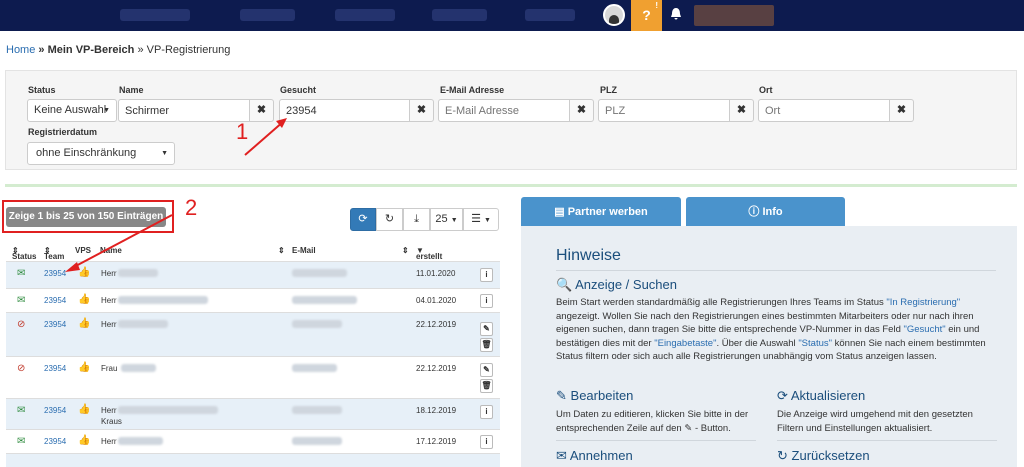 The height and width of the screenshot is (467, 1024). Describe the element at coordinates (91, 50) in the screenshot. I see `breadcrumb-mein-vp: Mein VP-Bereich` at that location.